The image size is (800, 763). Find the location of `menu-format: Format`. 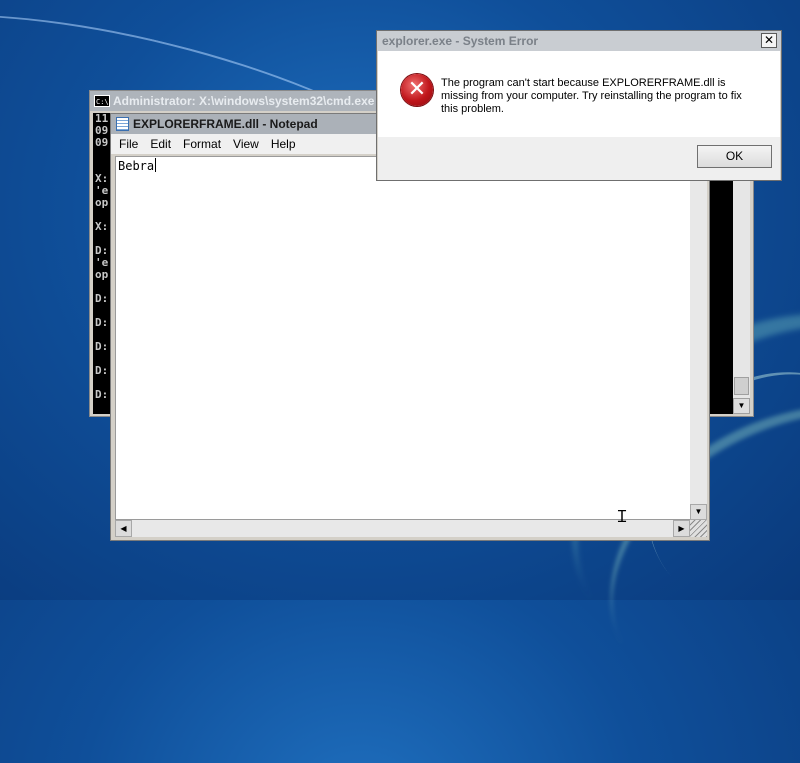

menu-format: Format is located at coordinates (202, 144).